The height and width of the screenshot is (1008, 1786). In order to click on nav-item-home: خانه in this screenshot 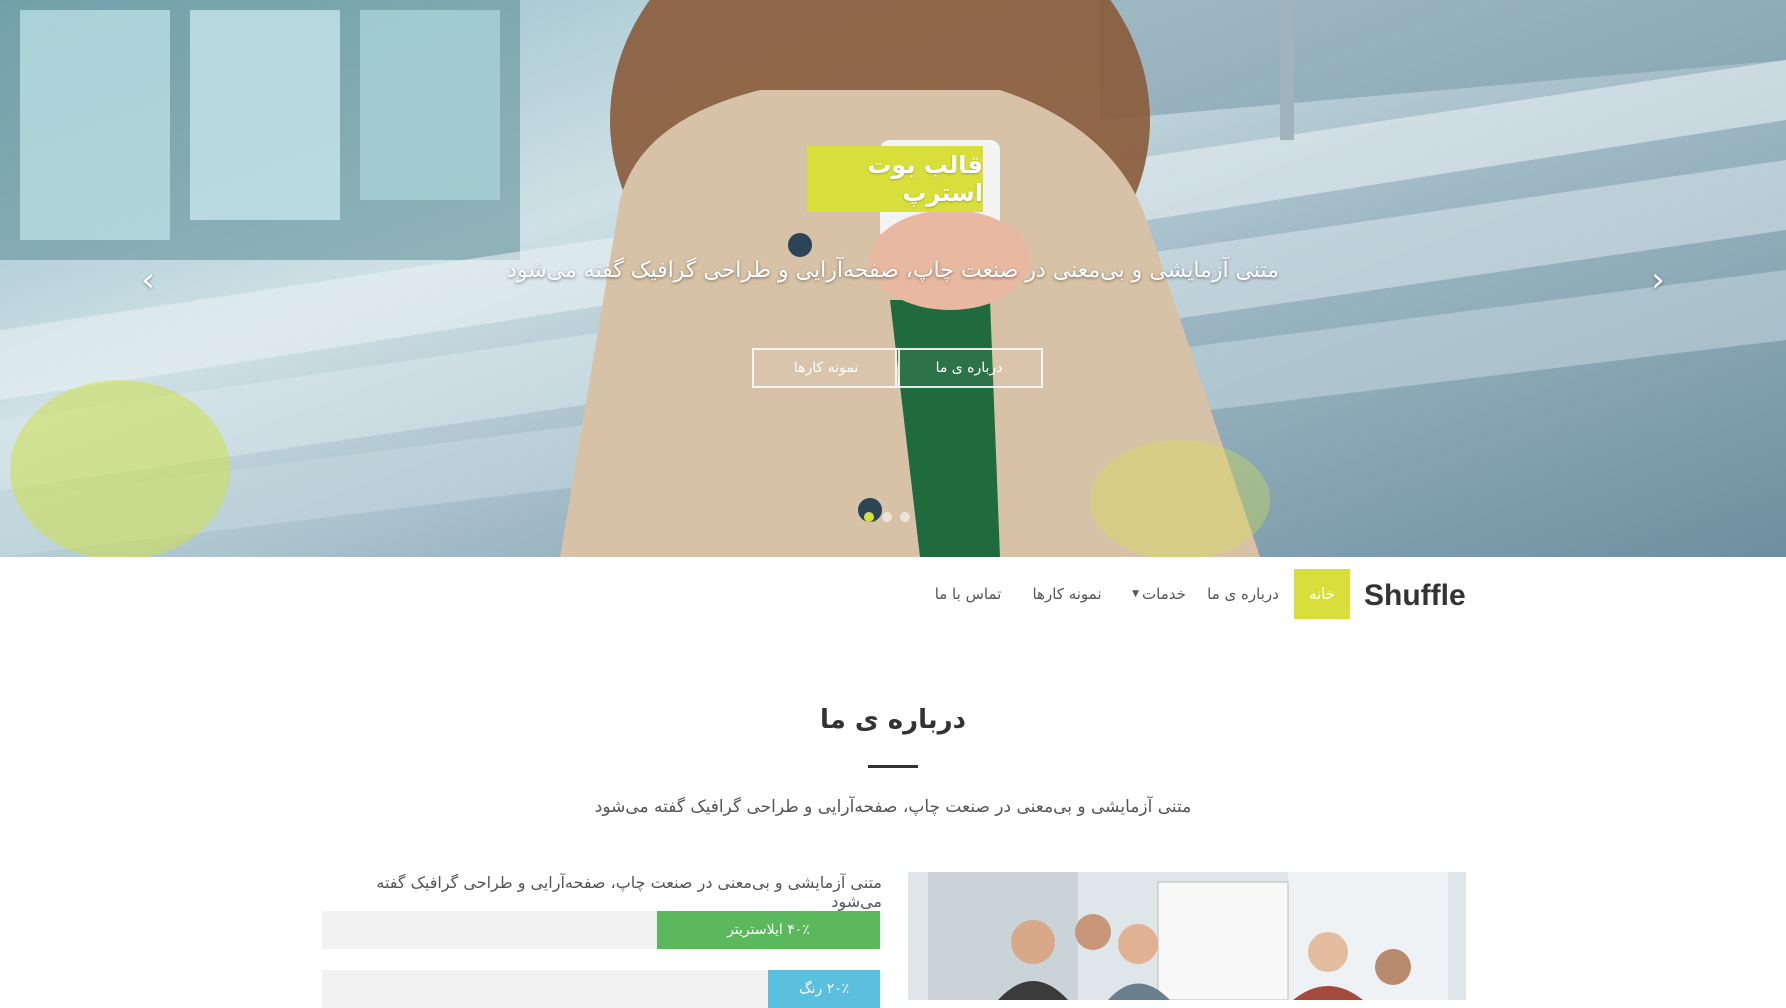, I will do `click(1322, 594)`.